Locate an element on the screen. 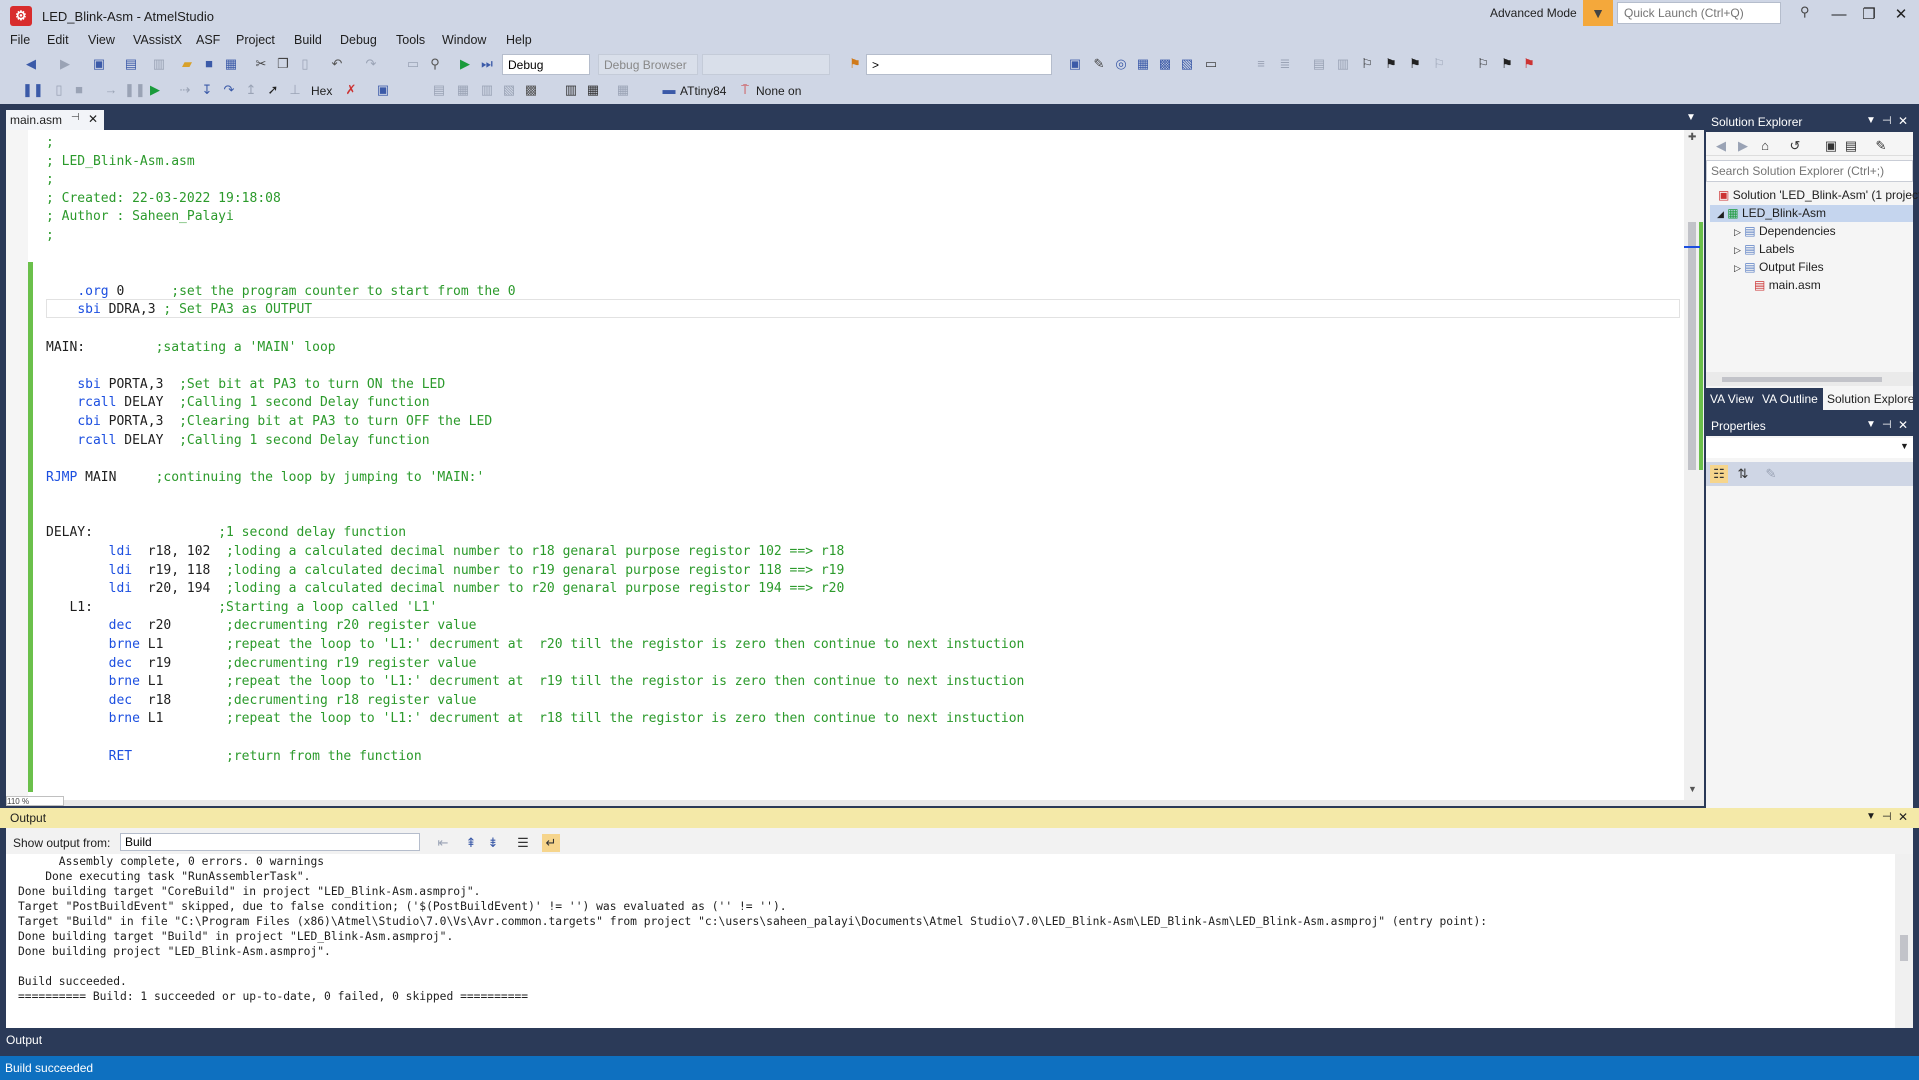 This screenshot has width=1919, height=1080. windows-icon: ▣ is located at coordinates (383, 90).